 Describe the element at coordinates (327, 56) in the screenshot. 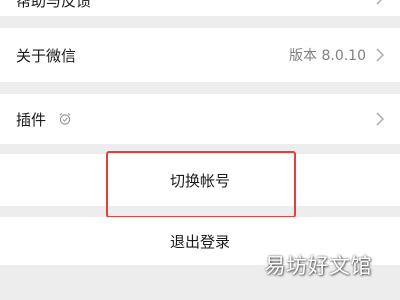

I see `version-text: 版本 8.0.10` at that location.